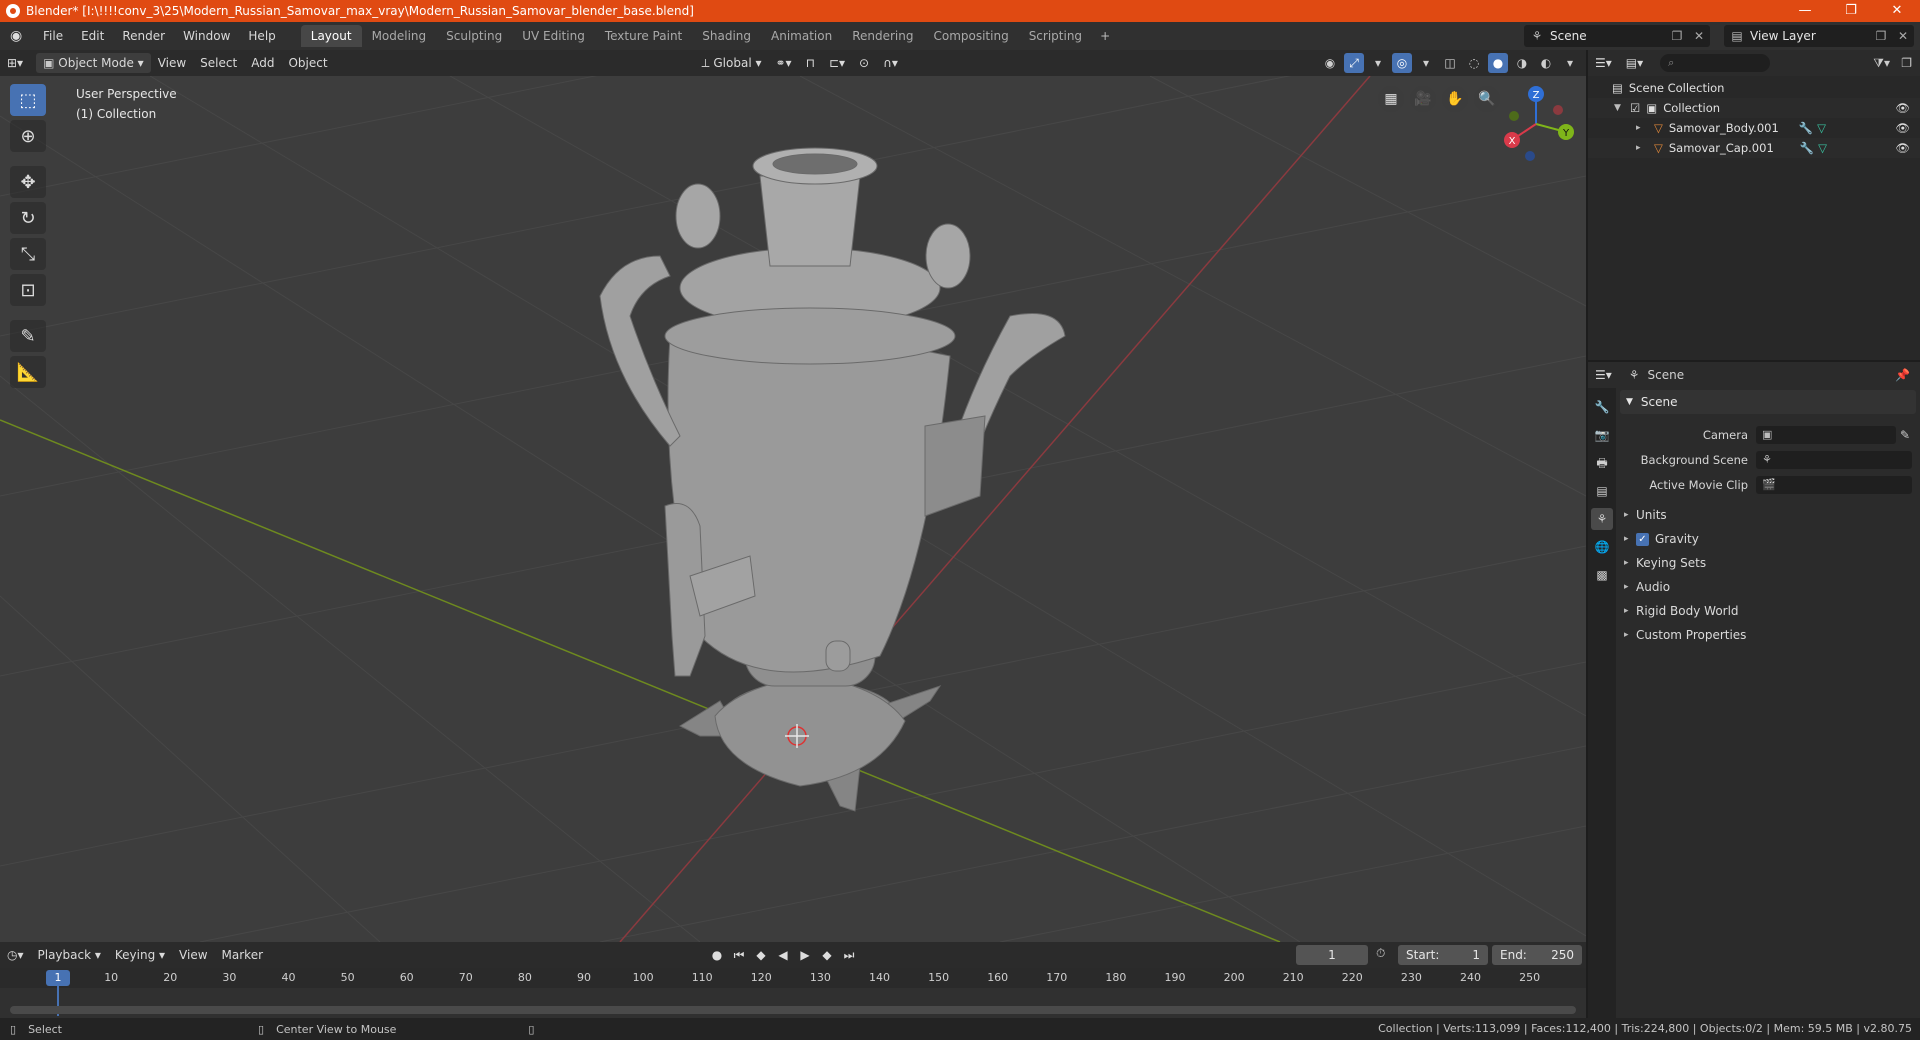 The height and width of the screenshot is (1040, 1920). I want to click on scene-tab-icon: ⚘, so click(1602, 519).